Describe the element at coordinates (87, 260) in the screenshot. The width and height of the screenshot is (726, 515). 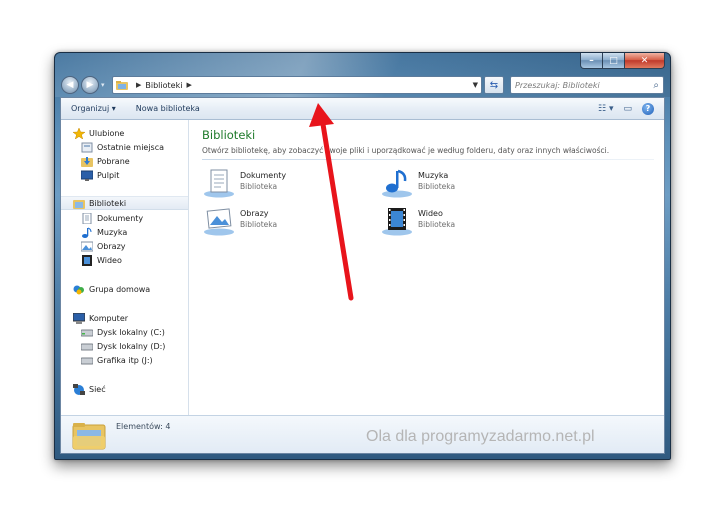
I see `video-icon` at that location.